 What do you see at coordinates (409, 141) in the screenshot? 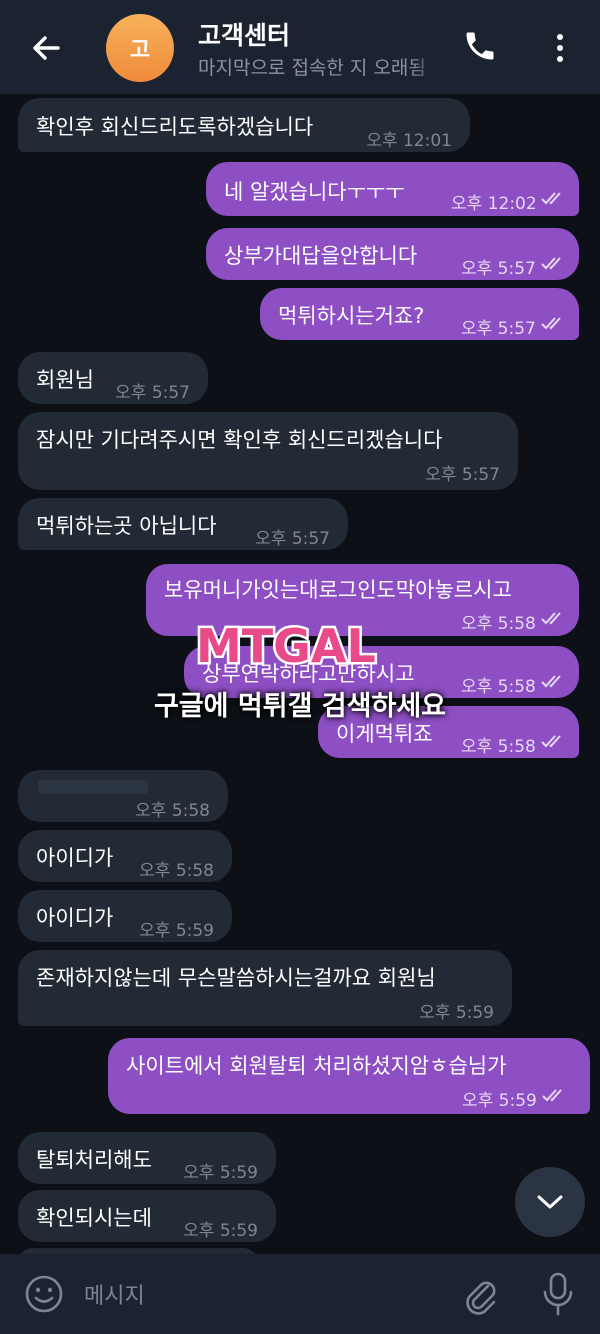
I see `message-time: 오후 12:01` at bounding box center [409, 141].